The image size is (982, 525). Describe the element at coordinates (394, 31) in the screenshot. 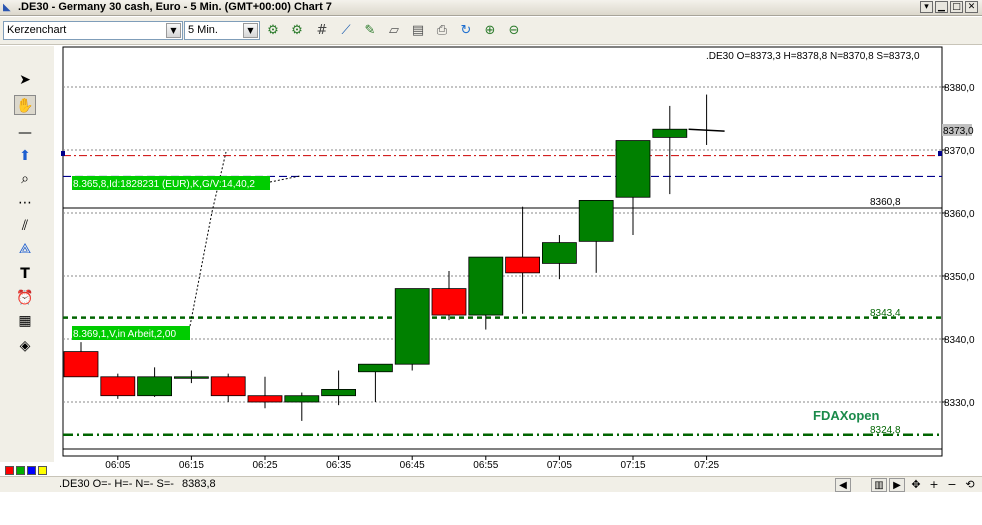

I see `draw-icon: ▱` at that location.